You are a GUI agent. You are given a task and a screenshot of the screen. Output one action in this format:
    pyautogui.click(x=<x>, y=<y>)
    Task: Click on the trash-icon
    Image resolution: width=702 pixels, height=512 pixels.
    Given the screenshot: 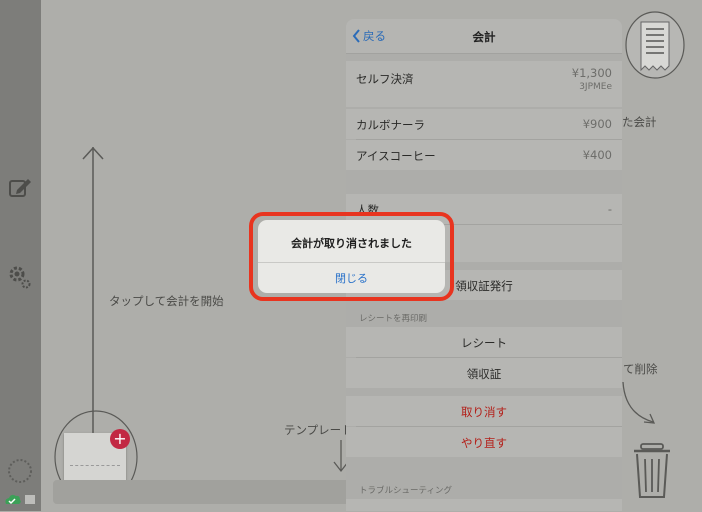 What is the action you would take?
    pyautogui.click(x=652, y=471)
    